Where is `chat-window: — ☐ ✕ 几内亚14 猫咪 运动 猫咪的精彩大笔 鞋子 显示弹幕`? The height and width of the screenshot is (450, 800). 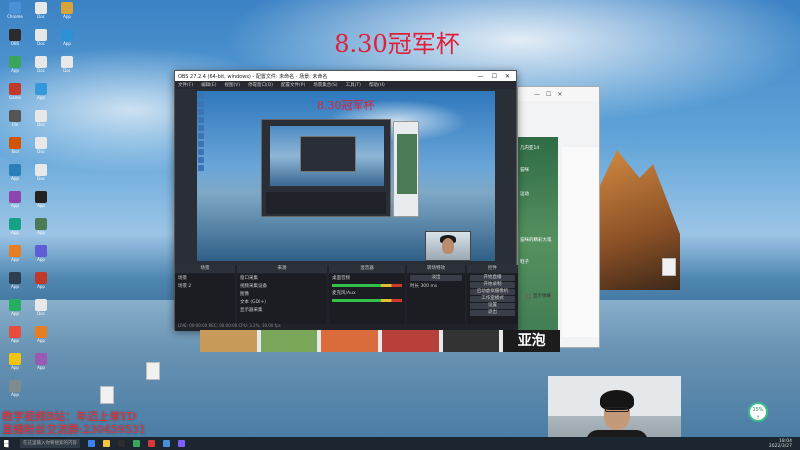 chat-window: — ☐ ✕ 几内亚14 猫咪 运动 猫咪的精彩大笔 鞋子 显示弹幕 is located at coordinates (558, 217).